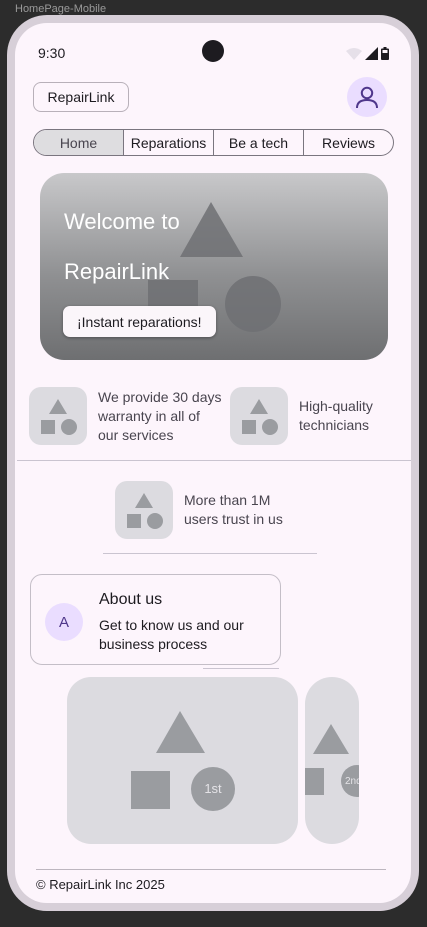  I want to click on tab-be-a-tech: Be a tech, so click(259, 142).